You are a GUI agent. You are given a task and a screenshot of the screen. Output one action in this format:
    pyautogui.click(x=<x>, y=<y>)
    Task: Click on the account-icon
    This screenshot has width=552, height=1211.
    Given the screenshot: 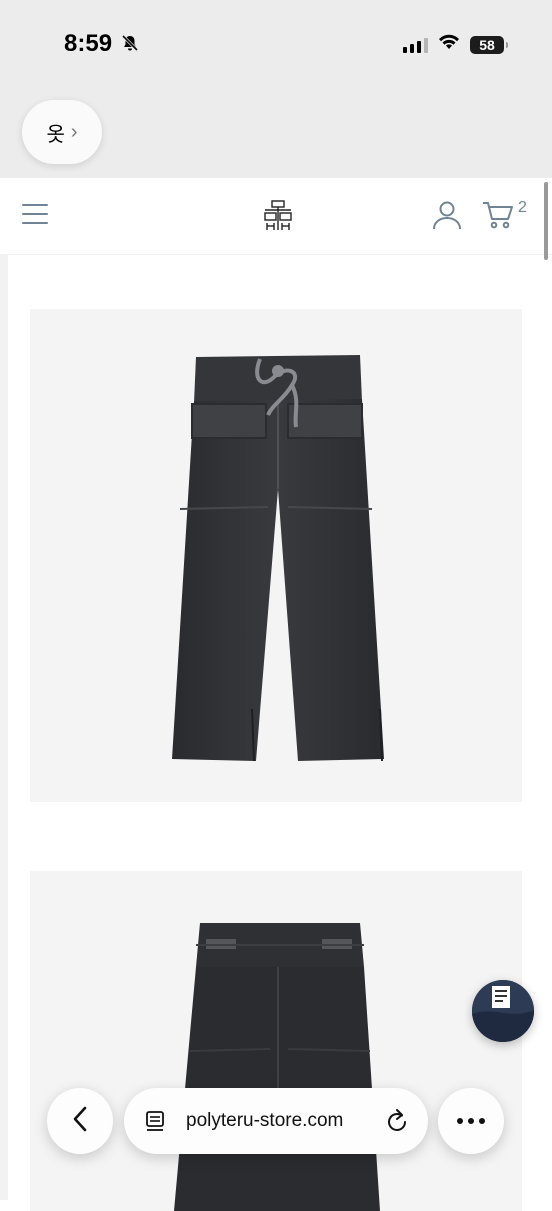 What is the action you would take?
    pyautogui.click(x=447, y=217)
    